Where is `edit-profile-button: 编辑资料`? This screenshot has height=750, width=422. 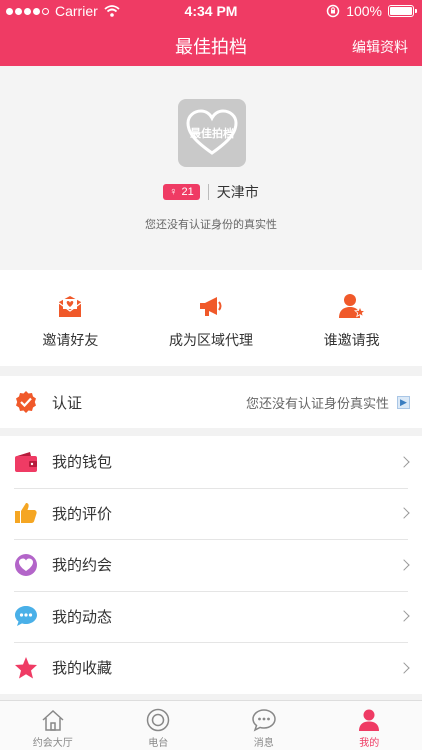 edit-profile-button: 编辑资料 is located at coordinates (380, 47).